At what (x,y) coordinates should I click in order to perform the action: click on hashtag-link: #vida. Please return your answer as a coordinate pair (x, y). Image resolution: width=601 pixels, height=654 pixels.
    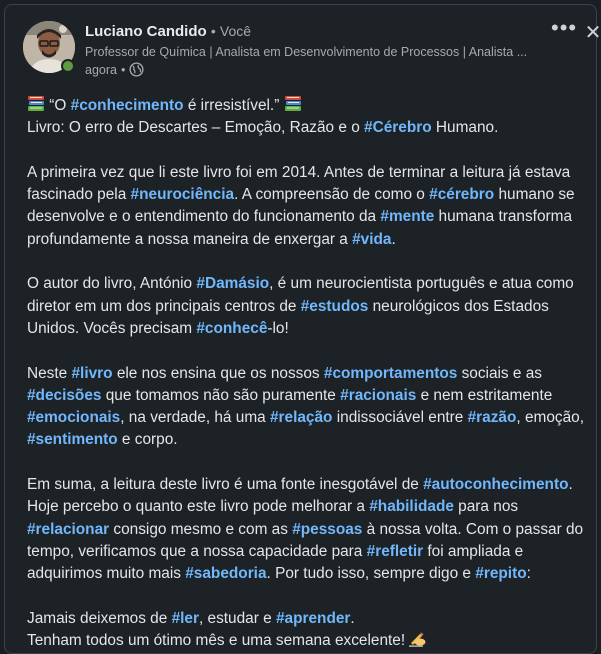
    Looking at the image, I should click on (371, 239).